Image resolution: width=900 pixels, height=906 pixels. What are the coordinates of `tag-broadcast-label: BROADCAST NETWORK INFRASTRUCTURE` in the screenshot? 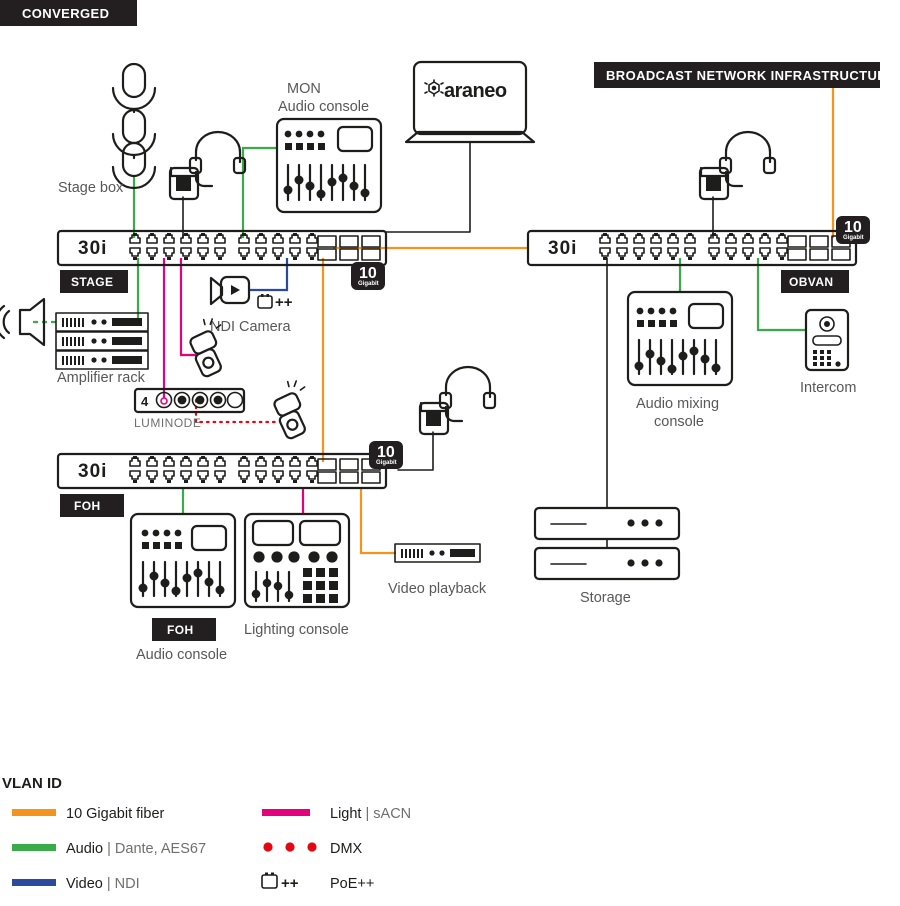 It's located at (751, 75).